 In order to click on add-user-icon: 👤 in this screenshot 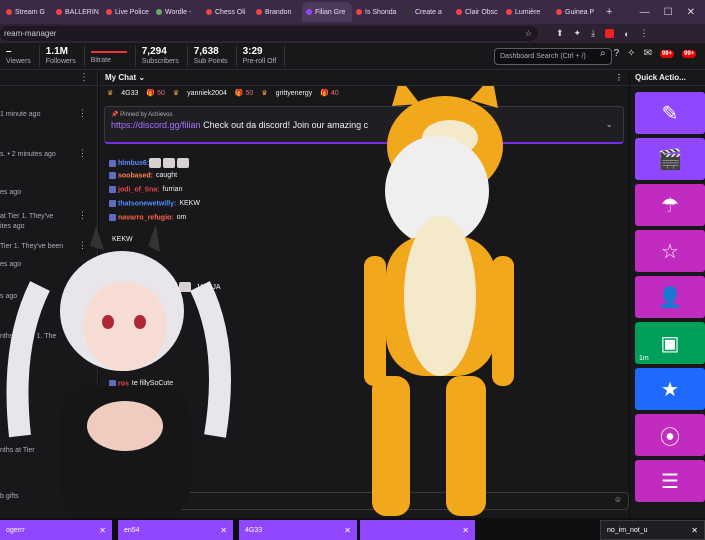, I will do `click(670, 297)`.